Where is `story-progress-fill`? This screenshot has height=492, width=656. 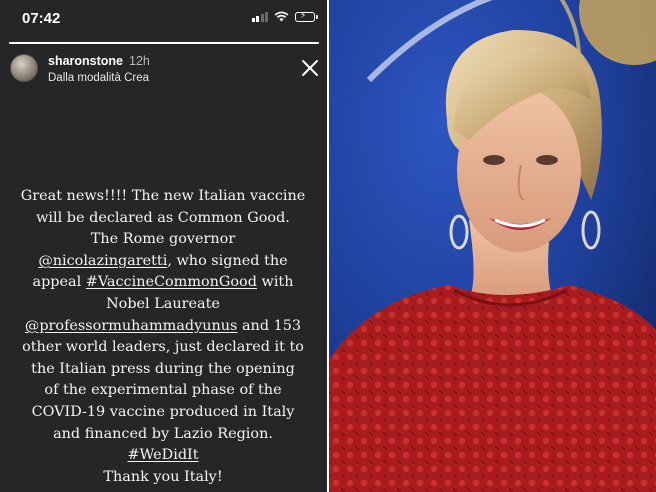 story-progress-fill is located at coordinates (164, 43).